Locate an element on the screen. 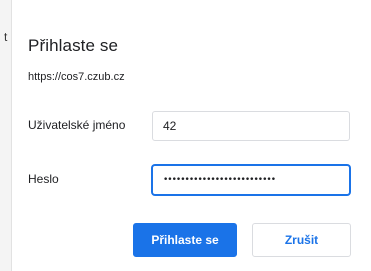 Image resolution: width=371 pixels, height=271 pixels. sign-in-button: Přihlaste se is located at coordinates (185, 240).